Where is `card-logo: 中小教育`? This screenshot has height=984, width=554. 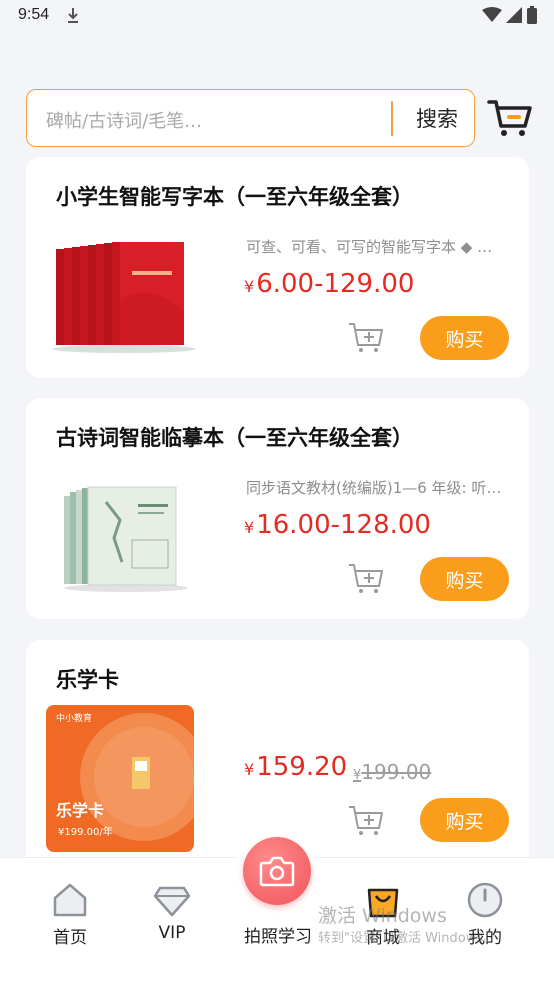
card-logo: 中小教育 is located at coordinates (74, 719).